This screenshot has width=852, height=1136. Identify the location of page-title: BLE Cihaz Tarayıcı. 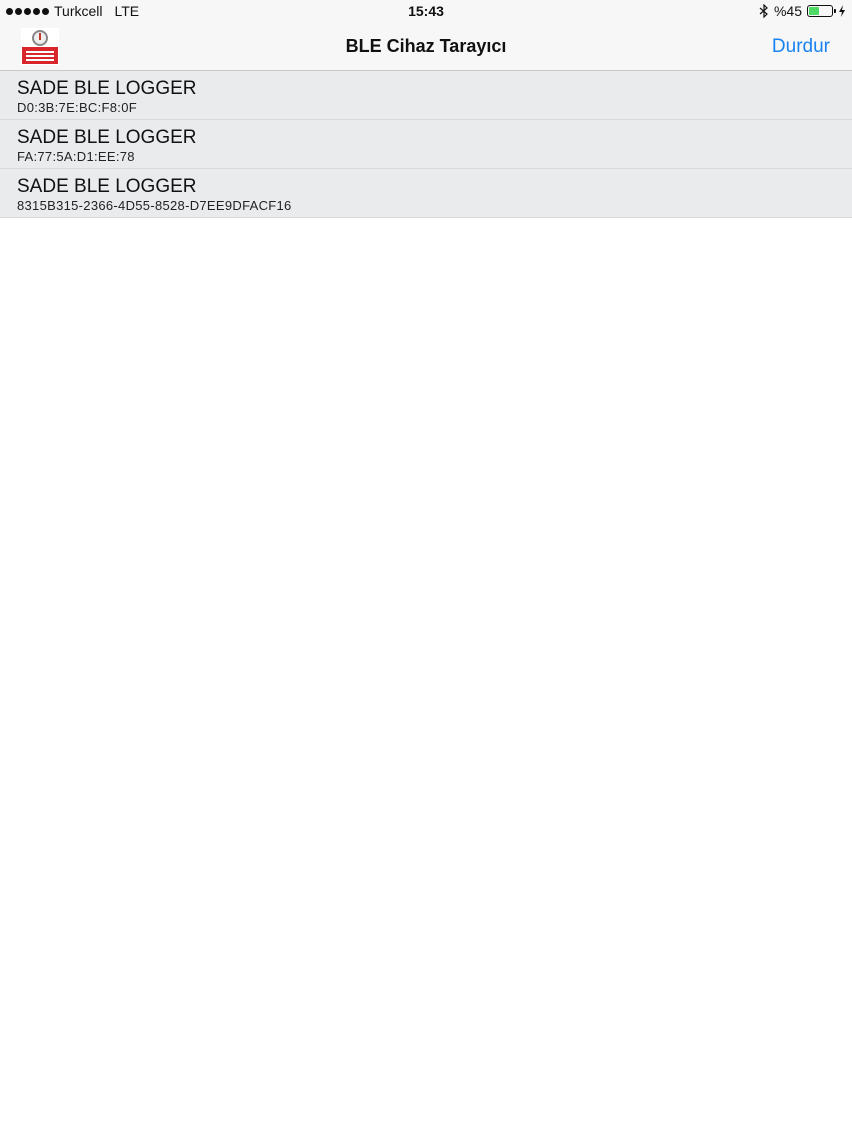
(426, 46).